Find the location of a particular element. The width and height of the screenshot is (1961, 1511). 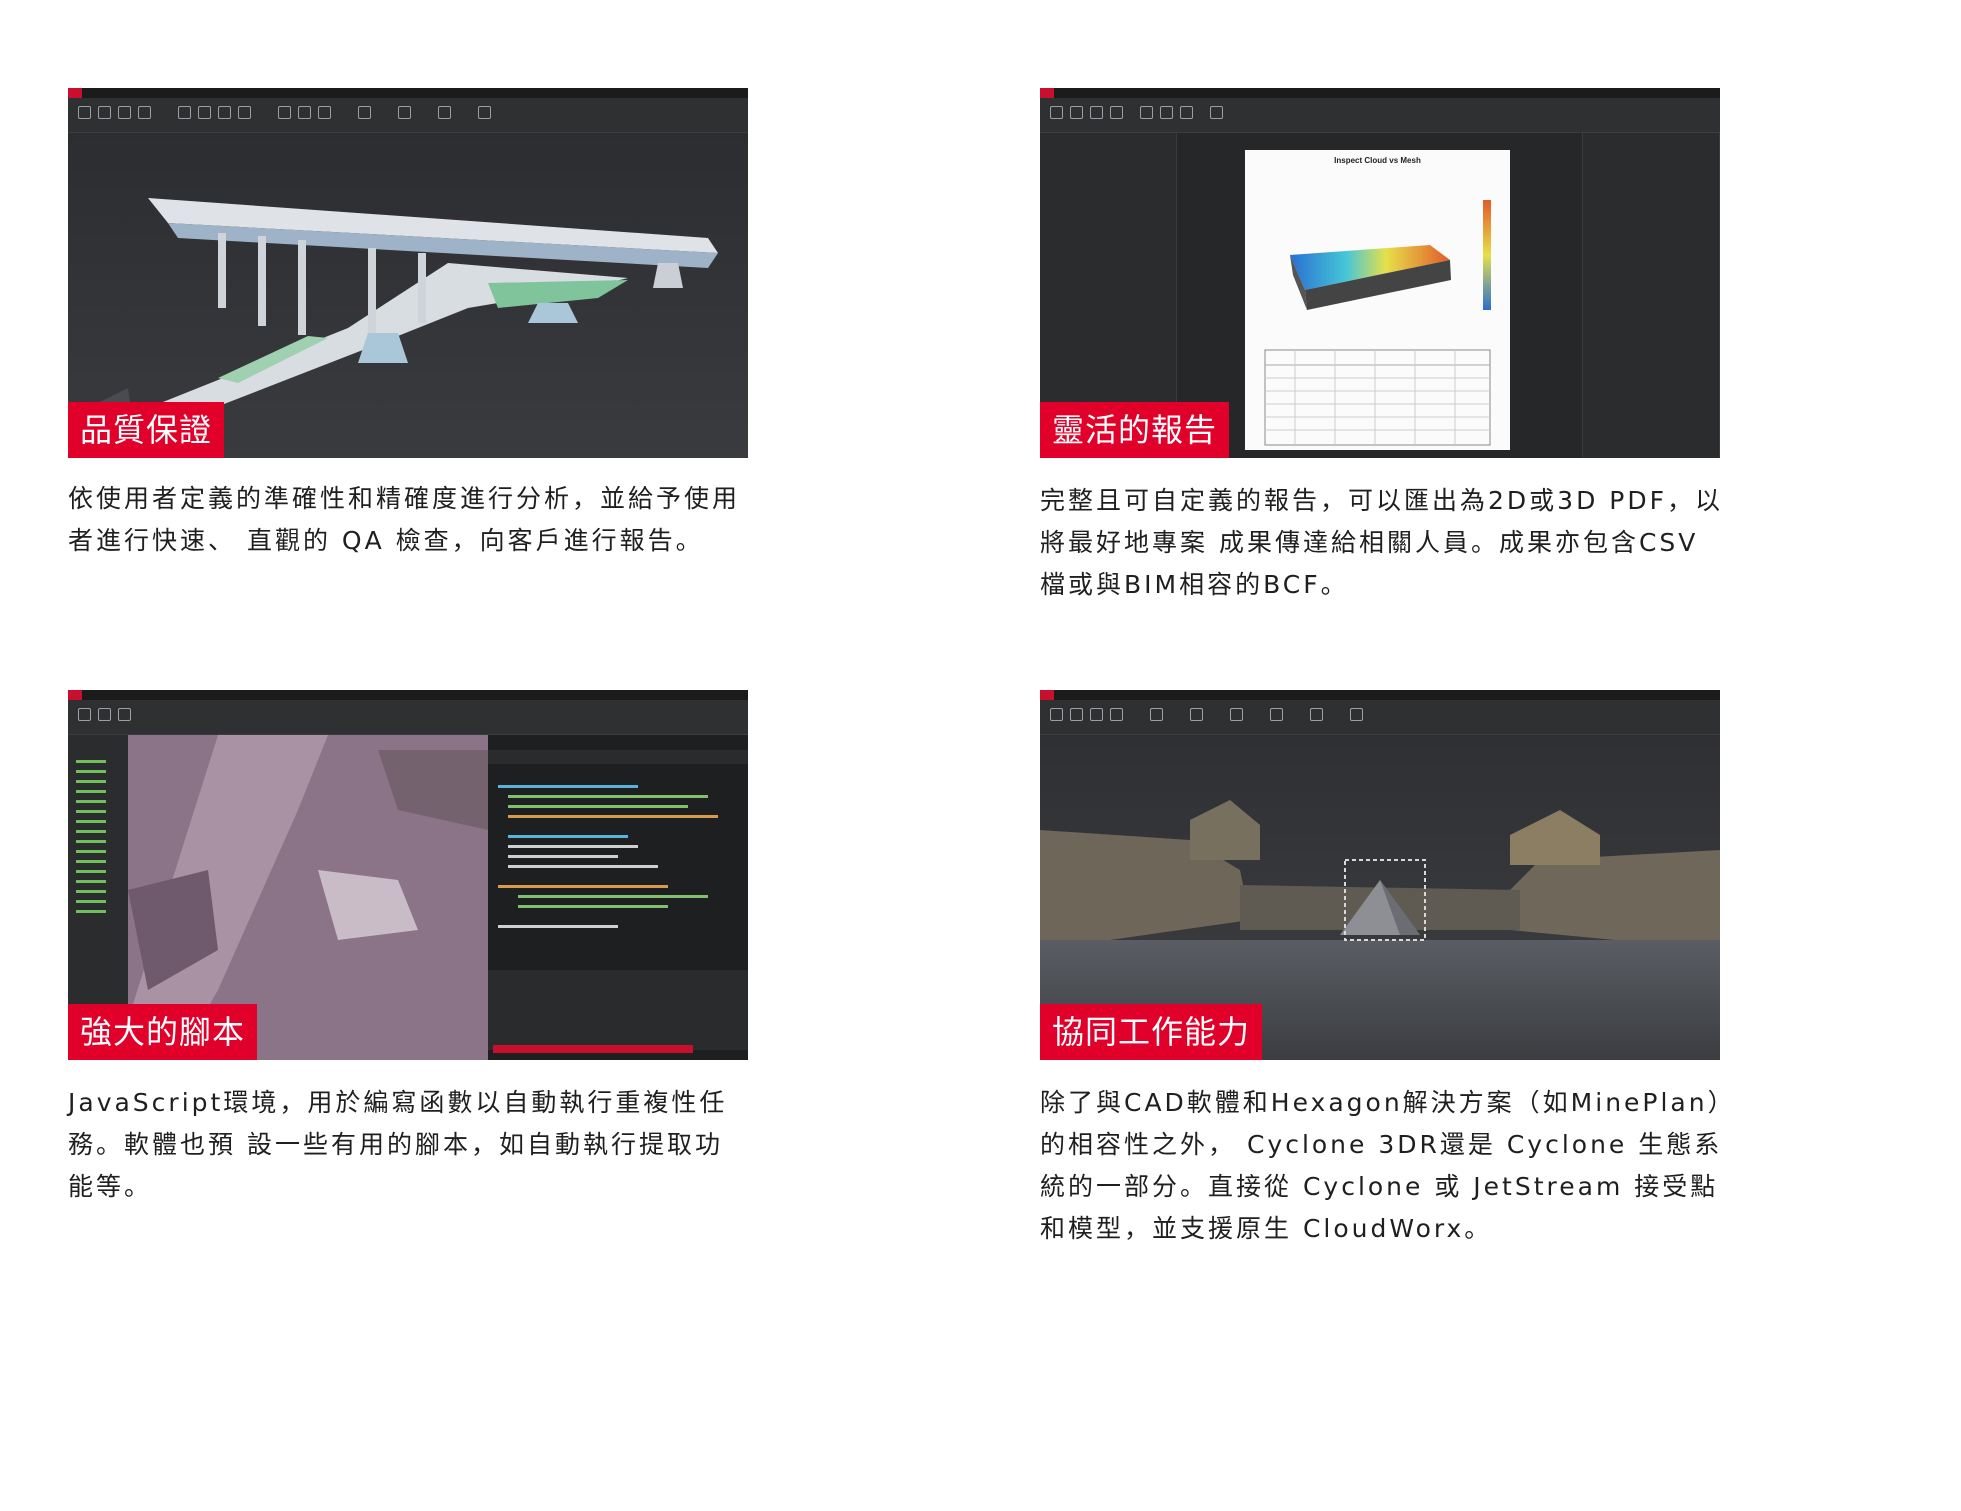

card-label: 品質保證 is located at coordinates (146, 430).